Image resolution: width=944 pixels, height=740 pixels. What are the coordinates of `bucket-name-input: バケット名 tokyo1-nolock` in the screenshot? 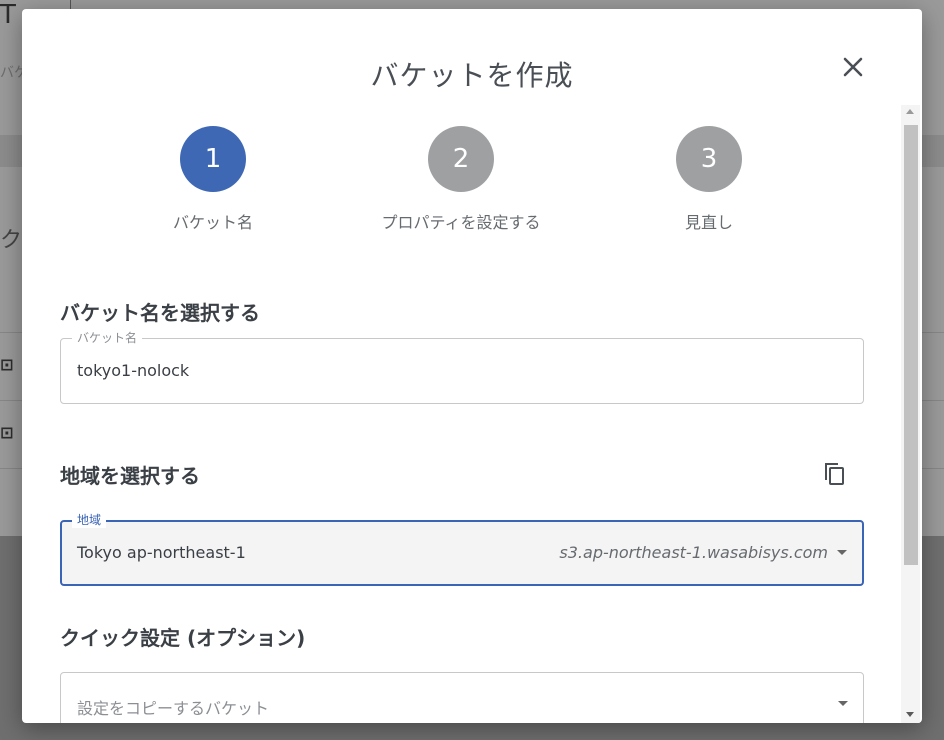 It's located at (462, 367).